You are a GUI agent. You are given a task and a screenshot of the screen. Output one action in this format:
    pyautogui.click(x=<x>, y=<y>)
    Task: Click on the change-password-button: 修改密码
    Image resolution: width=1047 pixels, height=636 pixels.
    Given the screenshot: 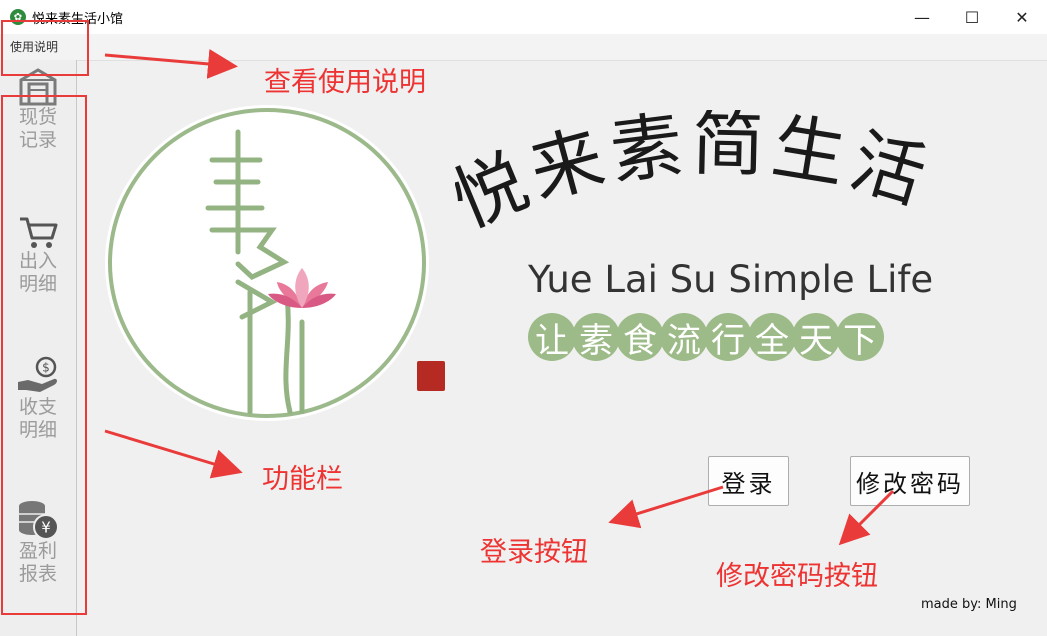 What is the action you would take?
    pyautogui.click(x=910, y=481)
    